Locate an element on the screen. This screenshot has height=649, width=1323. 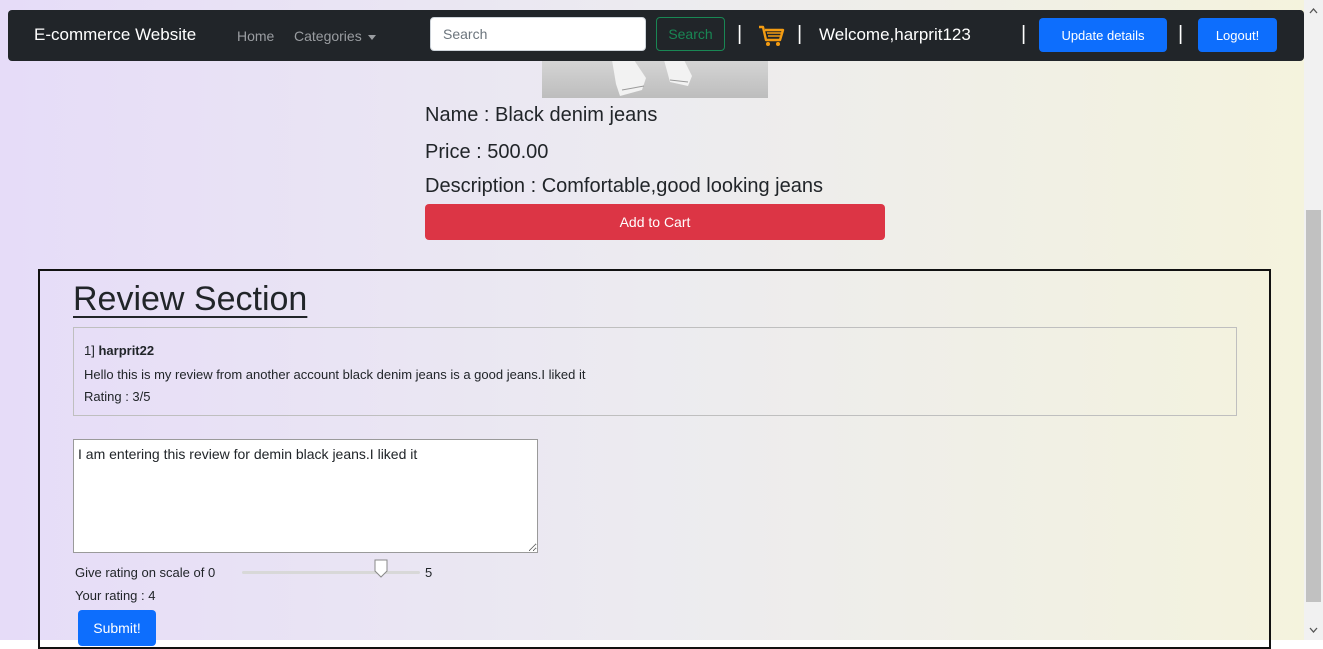
search-button: Search is located at coordinates (690, 34).